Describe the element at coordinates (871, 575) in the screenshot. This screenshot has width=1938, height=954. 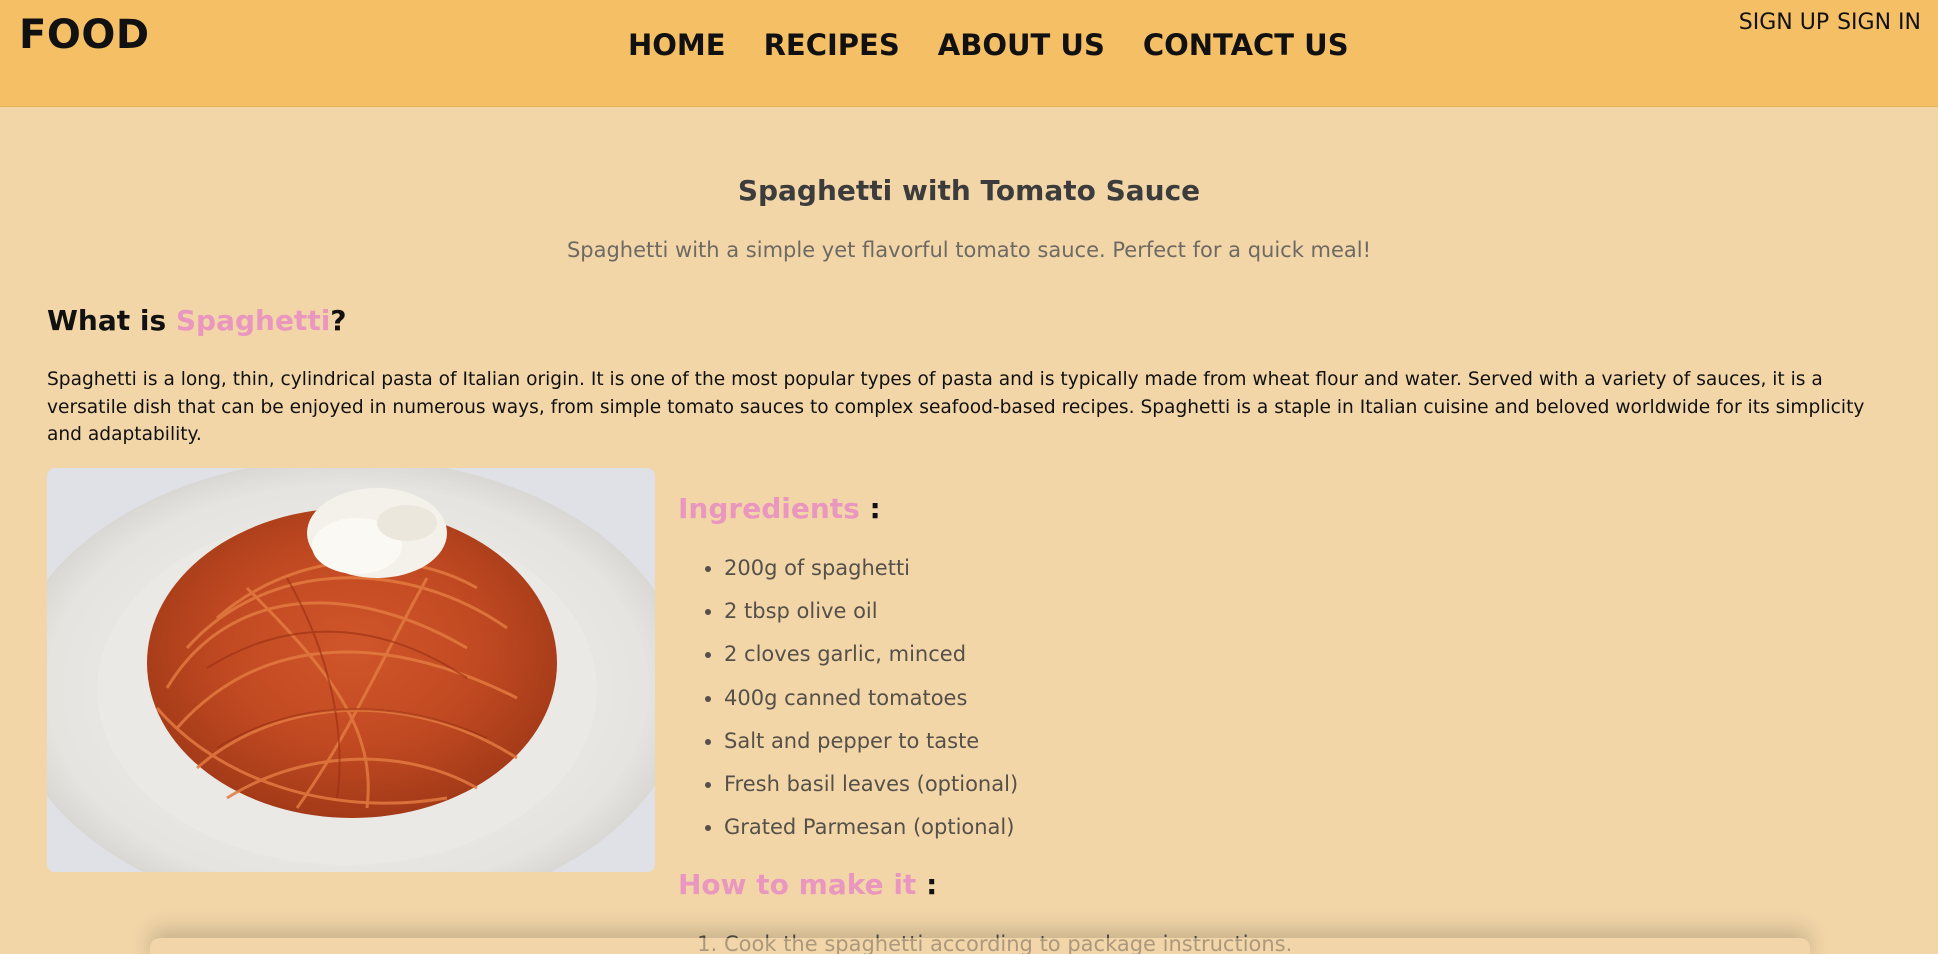
I see `ingredient-item: 200g of spaghetti` at that location.